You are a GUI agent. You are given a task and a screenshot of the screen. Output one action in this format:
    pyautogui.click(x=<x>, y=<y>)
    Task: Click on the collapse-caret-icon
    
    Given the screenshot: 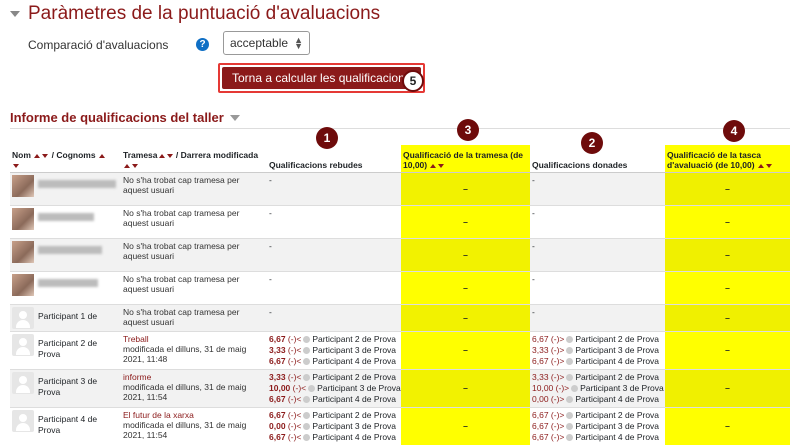 What is the action you would take?
    pyautogui.click(x=15, y=14)
    